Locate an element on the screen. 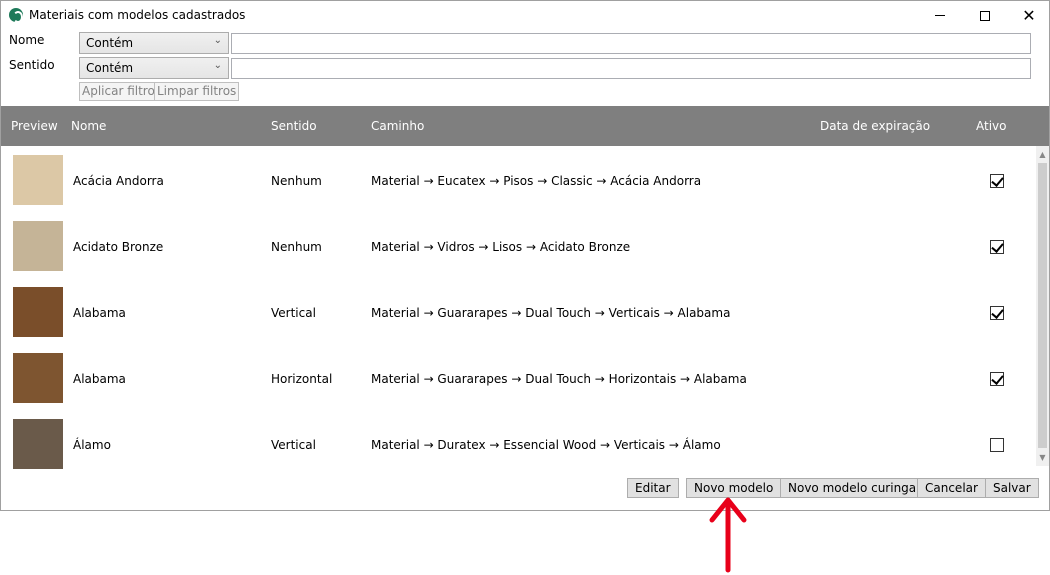 This screenshot has height=575, width=1050. edit-button: Editar is located at coordinates (653, 488).